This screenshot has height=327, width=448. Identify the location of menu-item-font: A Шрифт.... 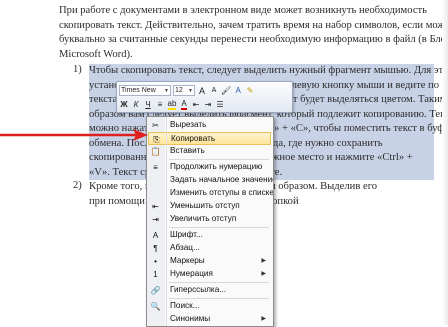
(209, 235).